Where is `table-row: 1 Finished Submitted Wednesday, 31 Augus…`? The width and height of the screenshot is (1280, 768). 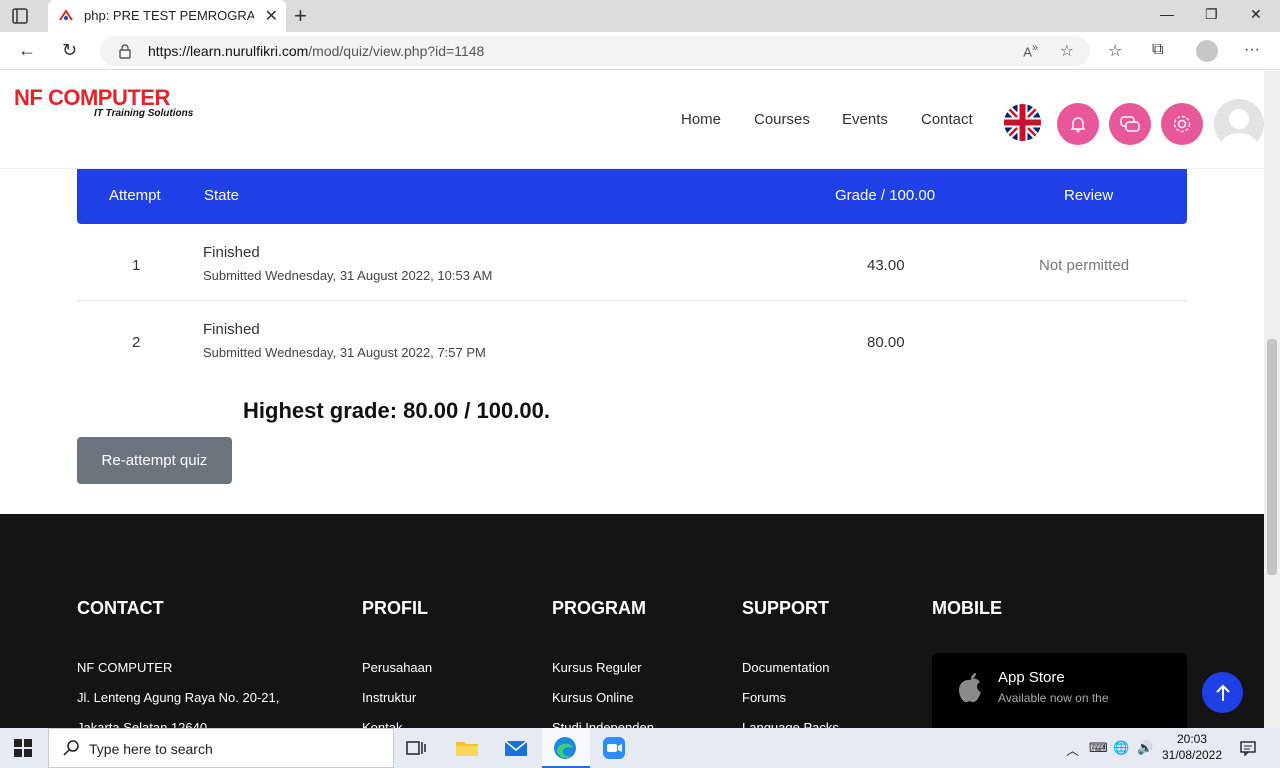
table-row: 1 Finished Submitted Wednesday, 31 Augus… is located at coordinates (632, 262).